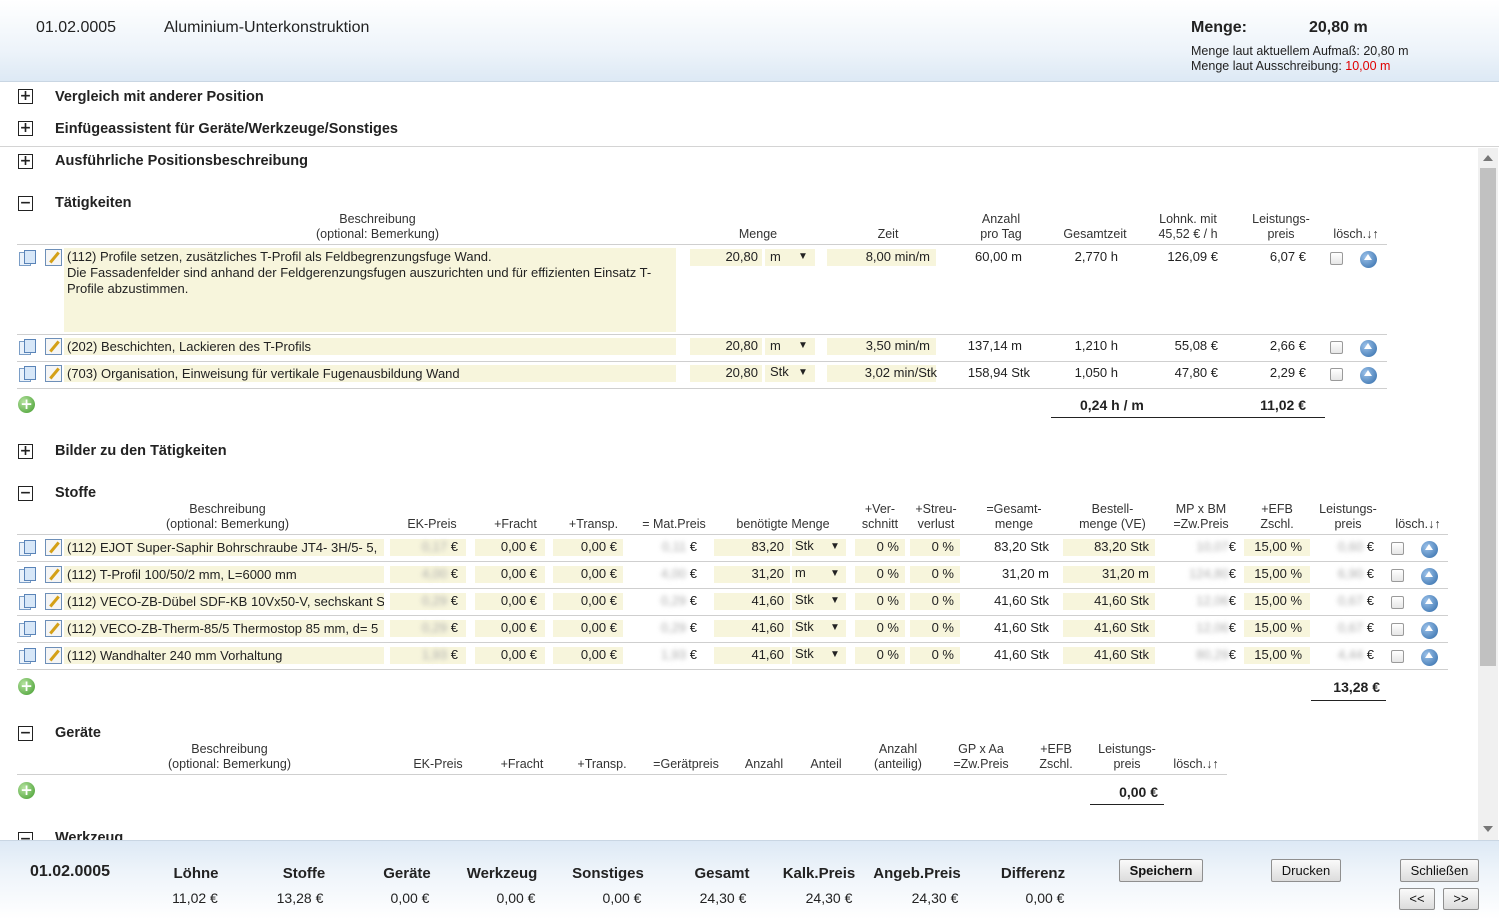 The height and width of the screenshot is (919, 1499). What do you see at coordinates (1121, 654) in the screenshot?
I see `bestellmenge-value: 41,60 Stk` at bounding box center [1121, 654].